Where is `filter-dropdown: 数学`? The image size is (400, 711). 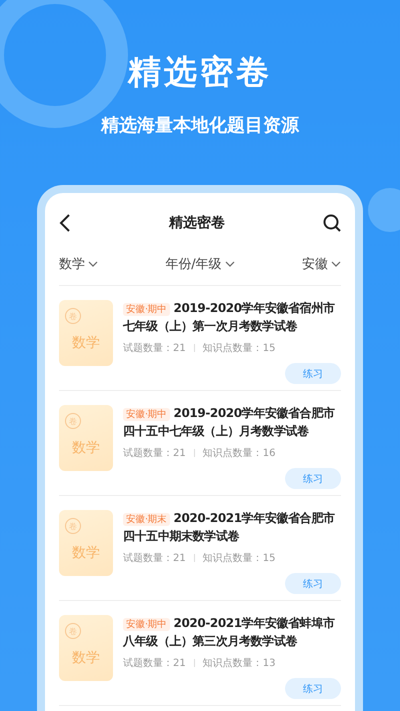 filter-dropdown: 数学 is located at coordinates (78, 264).